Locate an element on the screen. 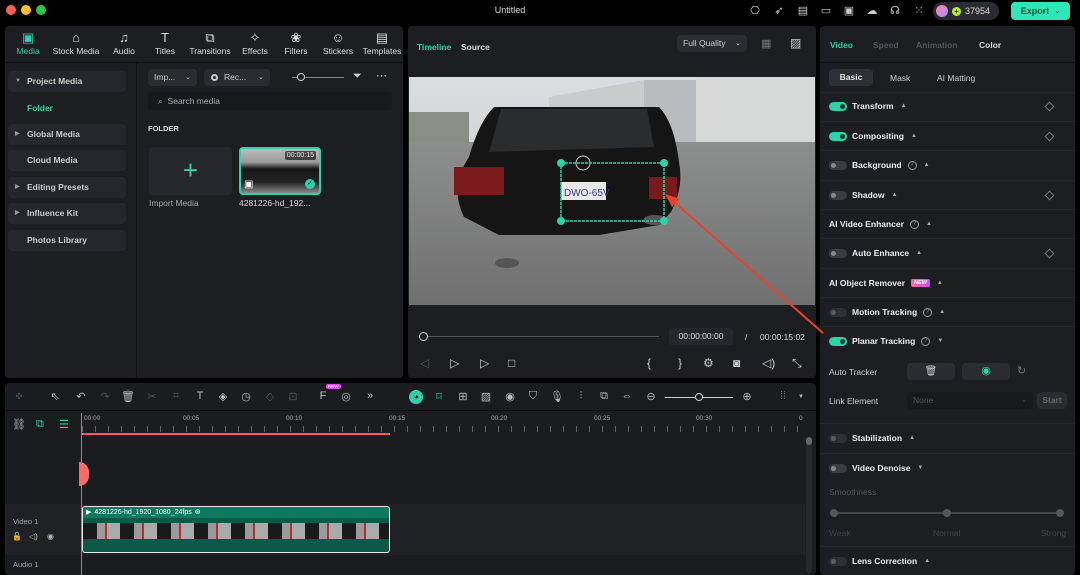 The image size is (1080, 575). sidebar-item-cloud-media: Cloud Media is located at coordinates (67, 160).